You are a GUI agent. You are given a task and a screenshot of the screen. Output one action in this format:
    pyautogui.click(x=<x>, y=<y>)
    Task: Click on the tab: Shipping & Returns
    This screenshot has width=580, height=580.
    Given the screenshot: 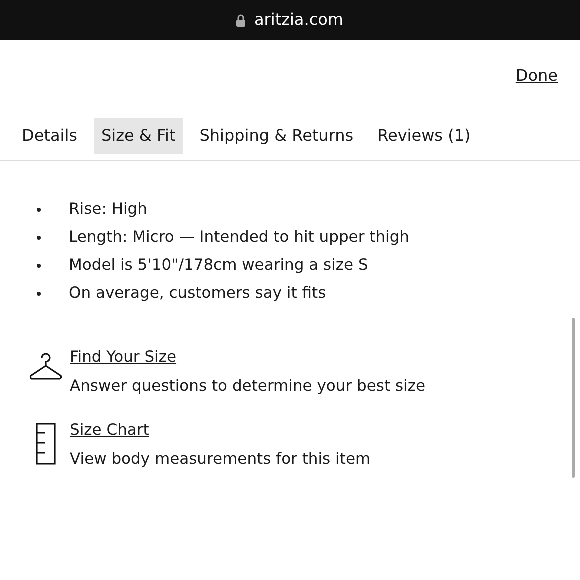 What is the action you would take?
    pyautogui.click(x=276, y=136)
    